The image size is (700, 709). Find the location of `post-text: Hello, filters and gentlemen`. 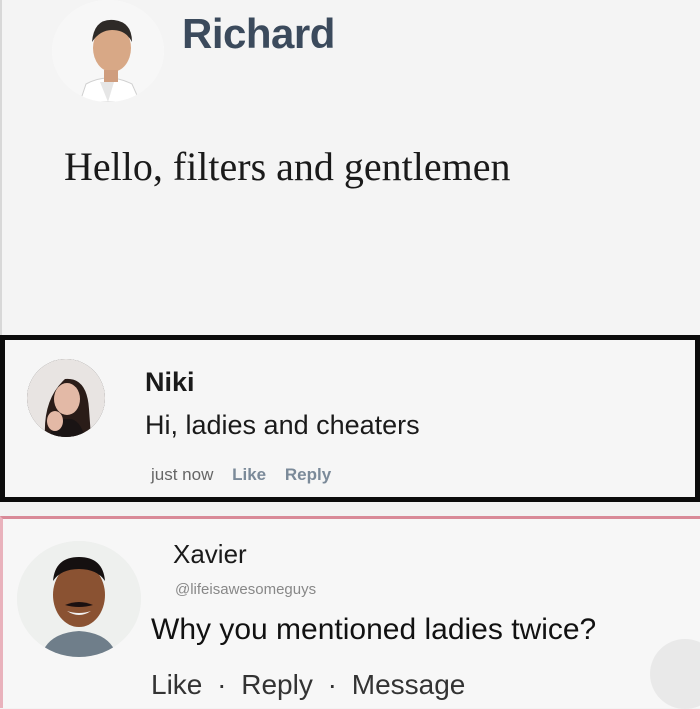

post-text: Hello, filters and gentlemen is located at coordinates (287, 166).